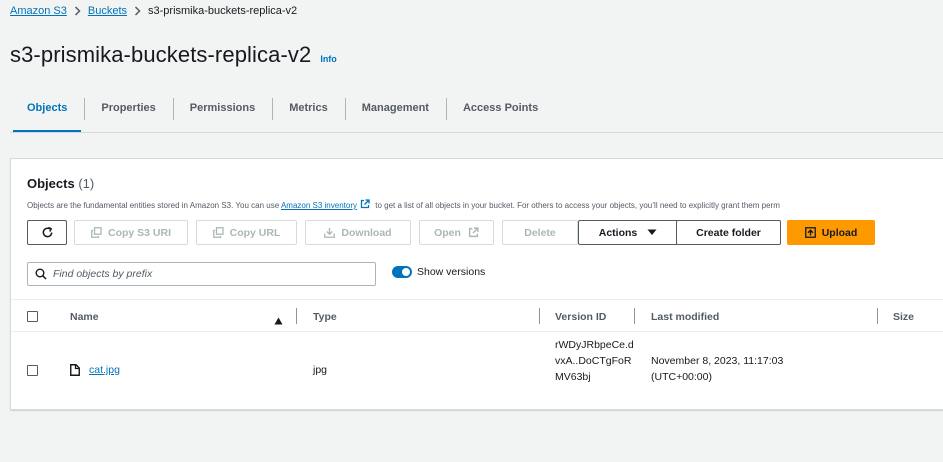 The width and height of the screenshot is (943, 462). I want to click on object-version-id: rWDyJRbpeCe.dvxA..DoCTgFoRMV63bj, so click(594, 361).